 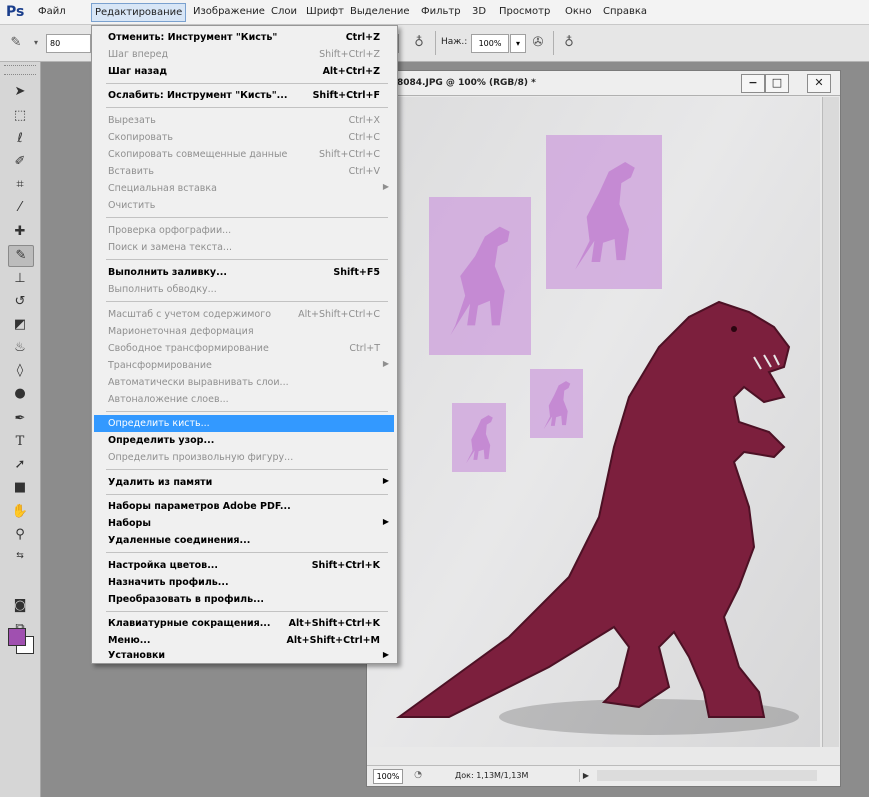 I want to click on status-menu-arrow-icon: ▶, so click(x=585, y=775).